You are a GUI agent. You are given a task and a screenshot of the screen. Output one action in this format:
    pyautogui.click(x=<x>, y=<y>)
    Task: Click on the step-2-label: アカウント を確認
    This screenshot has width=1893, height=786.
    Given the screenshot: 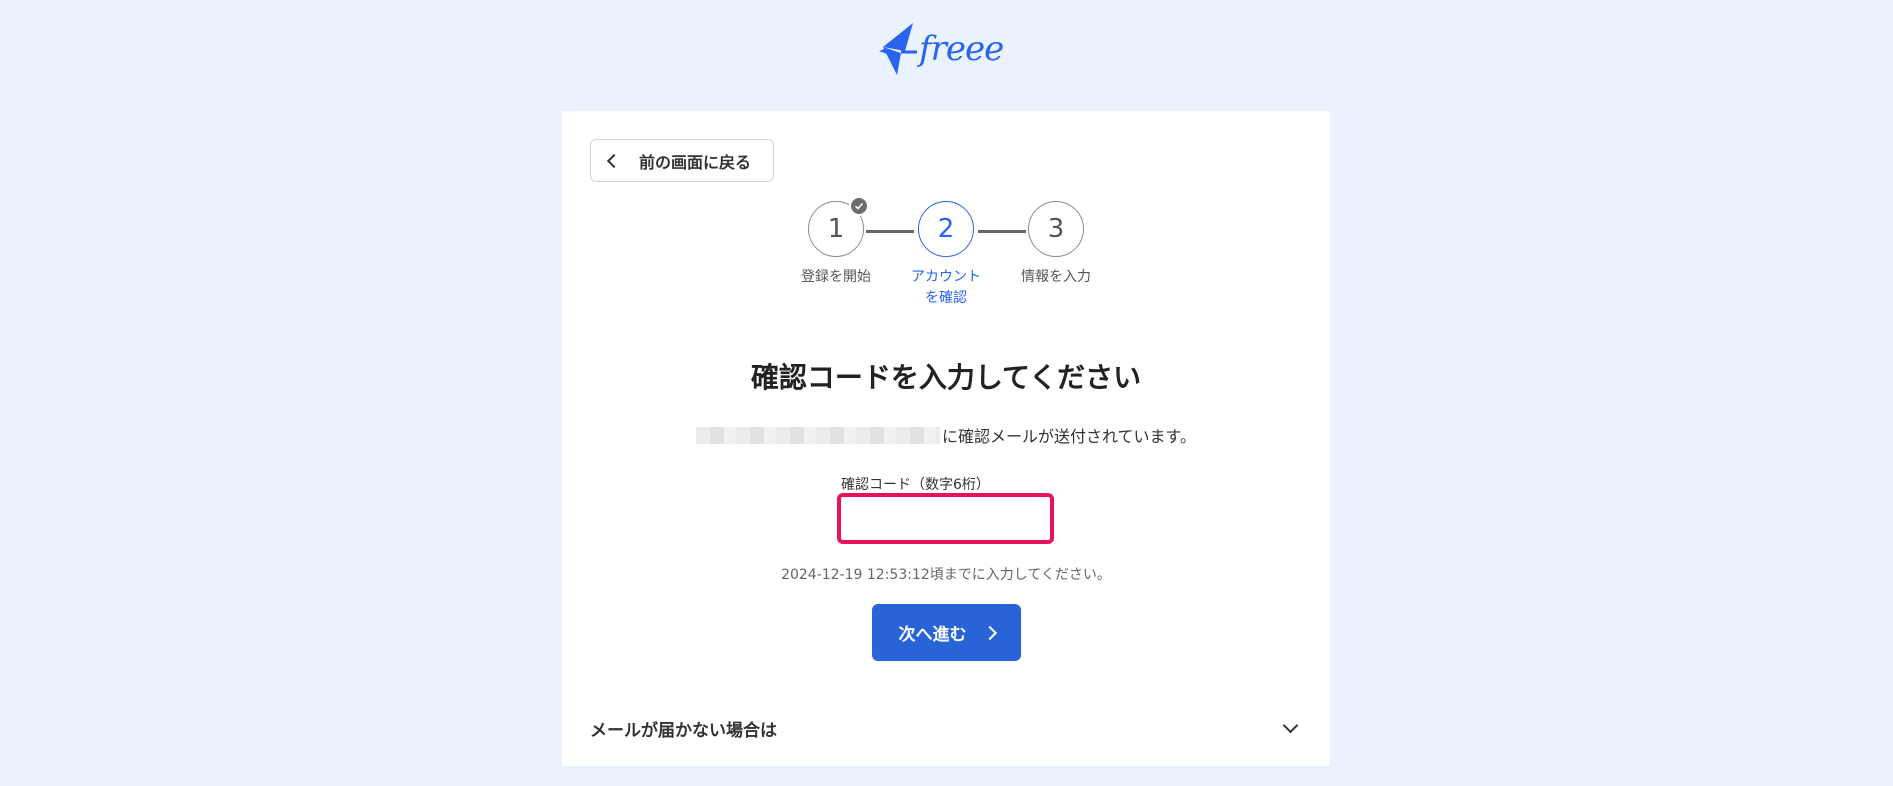 What is the action you would take?
    pyautogui.click(x=946, y=288)
    